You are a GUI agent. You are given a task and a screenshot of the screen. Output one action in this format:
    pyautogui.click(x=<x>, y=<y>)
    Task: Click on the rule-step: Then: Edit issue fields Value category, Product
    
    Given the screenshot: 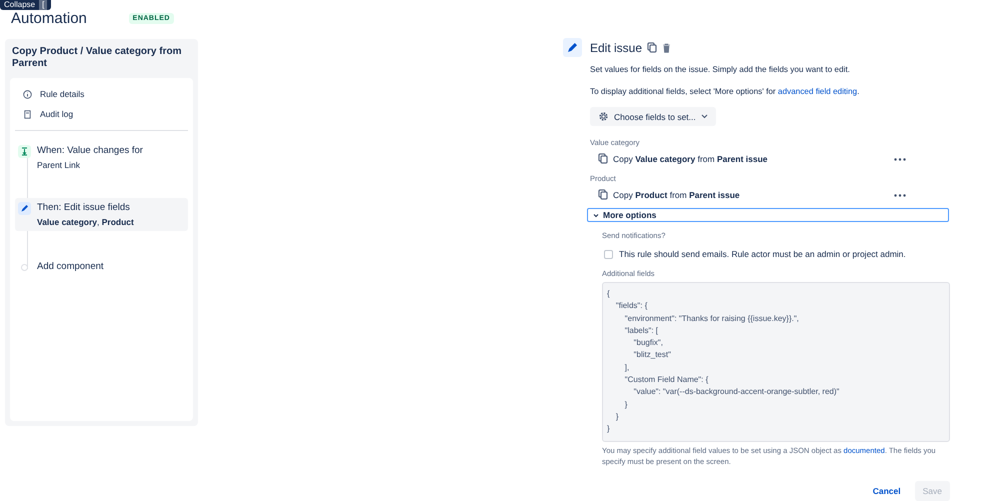 What is the action you would take?
    pyautogui.click(x=101, y=214)
    